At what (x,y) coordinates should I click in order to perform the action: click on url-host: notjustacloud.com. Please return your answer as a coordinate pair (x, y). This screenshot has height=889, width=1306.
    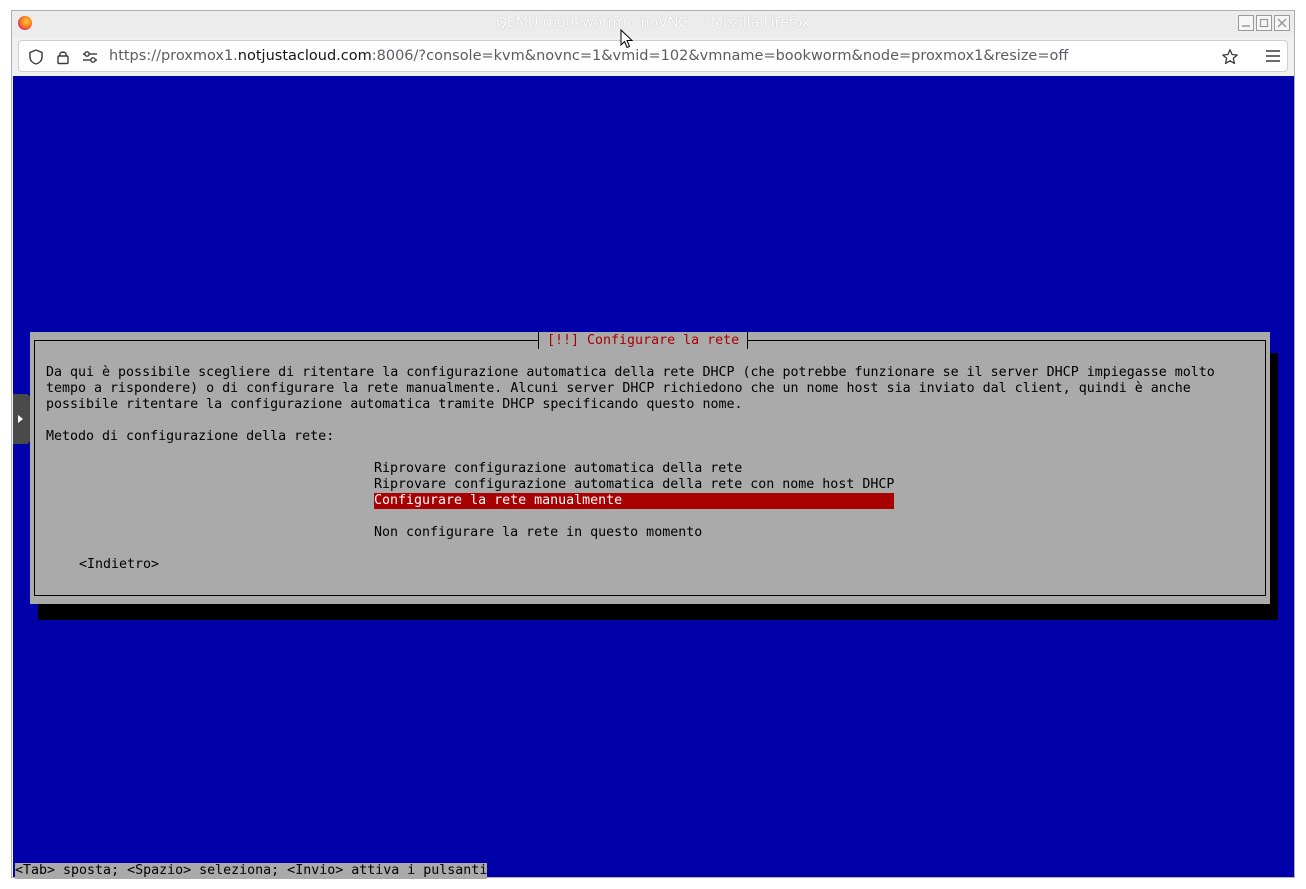
    Looking at the image, I should click on (304, 56).